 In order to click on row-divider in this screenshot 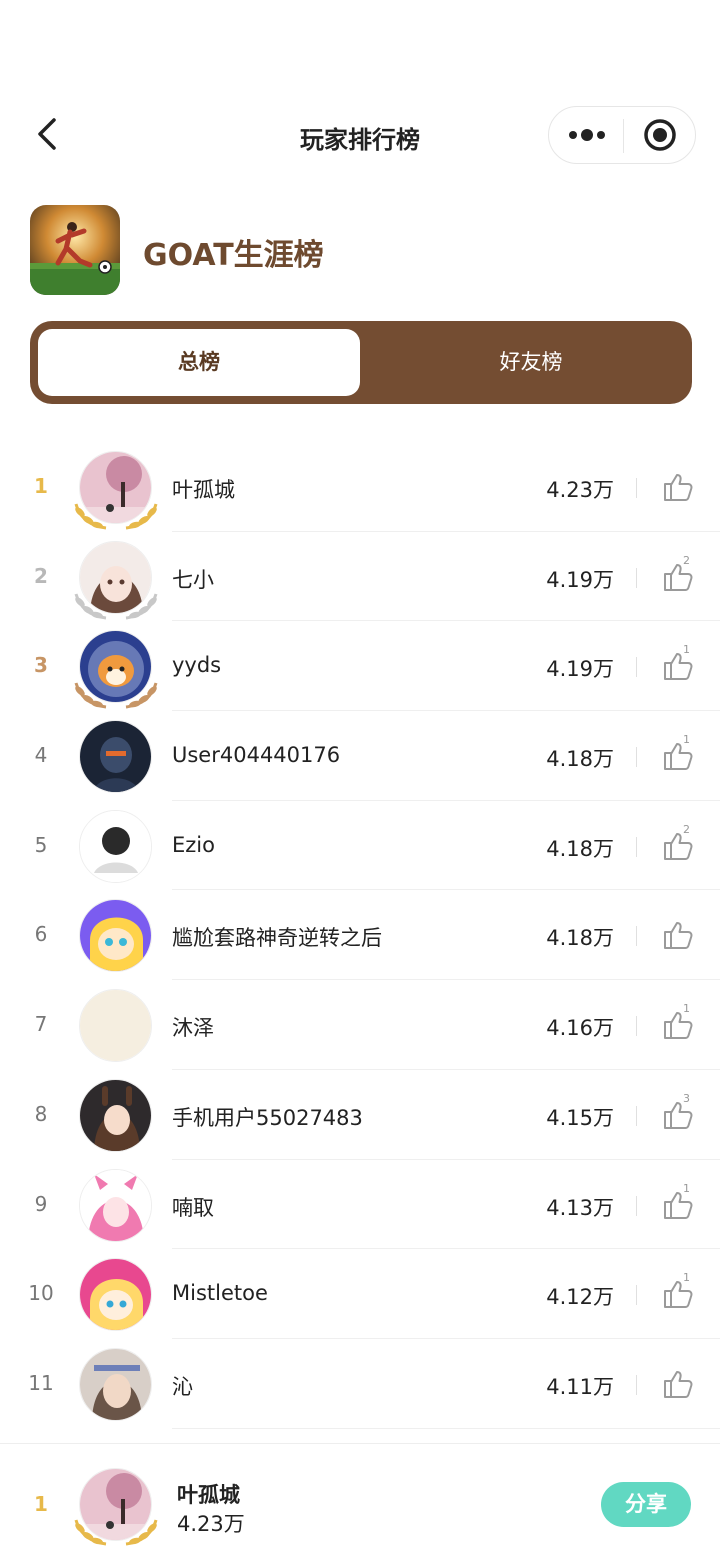, I will do `click(446, 1428)`.